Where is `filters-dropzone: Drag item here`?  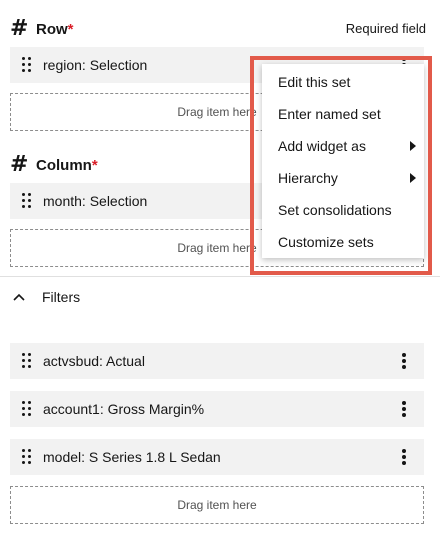 filters-dropzone: Drag item here is located at coordinates (217, 505).